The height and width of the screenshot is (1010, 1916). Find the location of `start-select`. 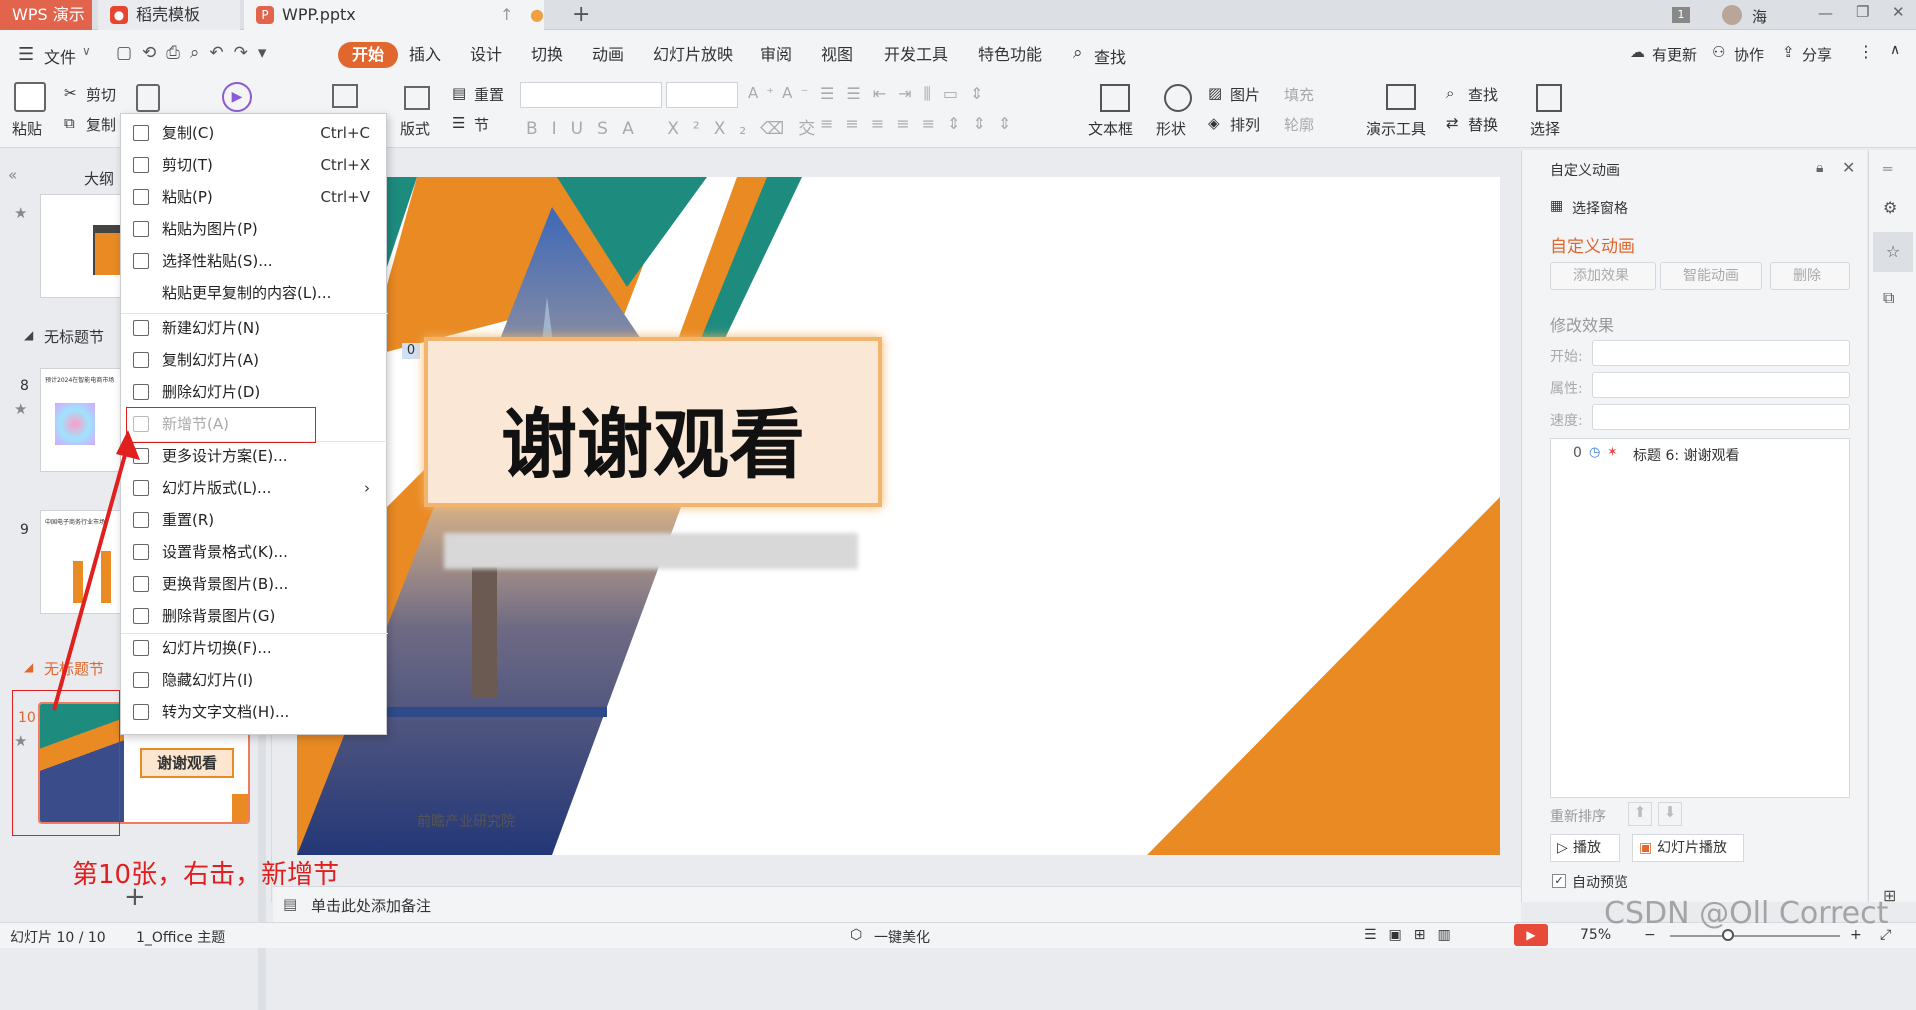

start-select is located at coordinates (1721, 353).